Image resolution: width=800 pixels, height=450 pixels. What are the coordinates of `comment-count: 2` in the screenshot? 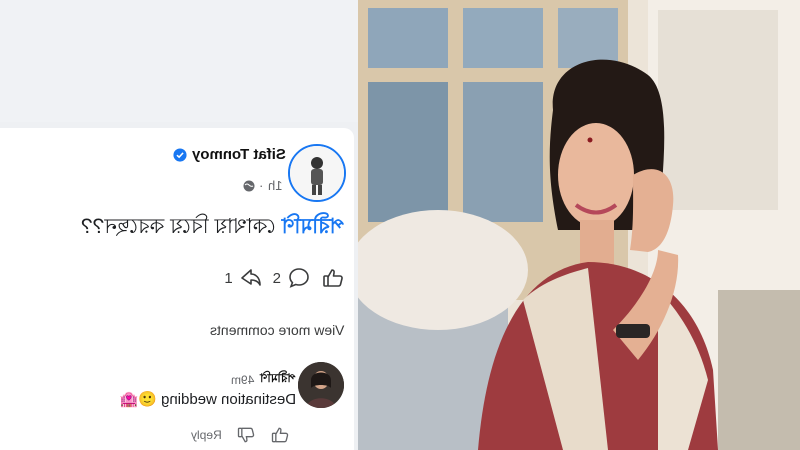 It's located at (276, 278).